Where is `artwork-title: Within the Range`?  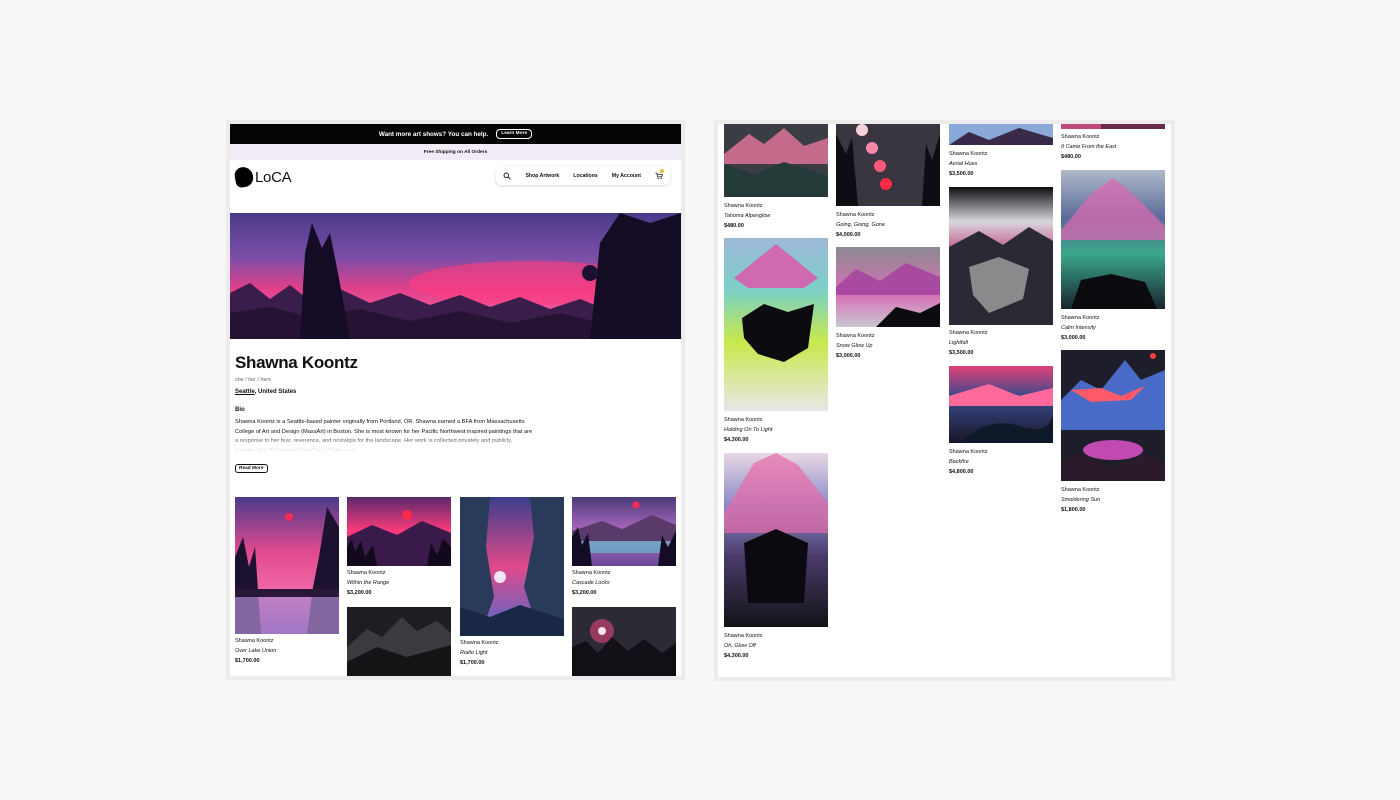 artwork-title: Within the Range is located at coordinates (368, 583).